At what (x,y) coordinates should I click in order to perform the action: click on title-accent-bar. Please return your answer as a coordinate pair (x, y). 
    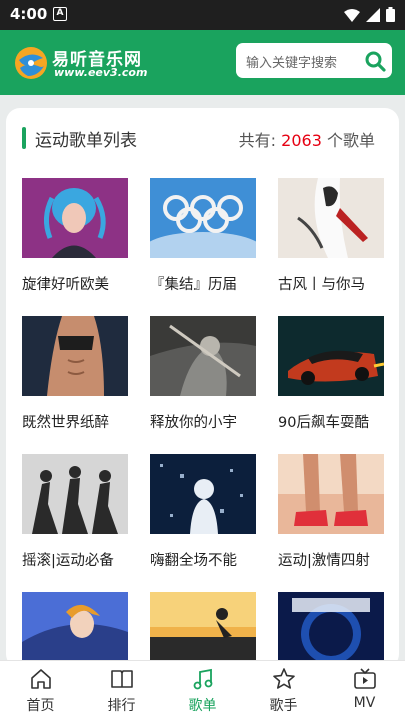
    Looking at the image, I should click on (24, 138).